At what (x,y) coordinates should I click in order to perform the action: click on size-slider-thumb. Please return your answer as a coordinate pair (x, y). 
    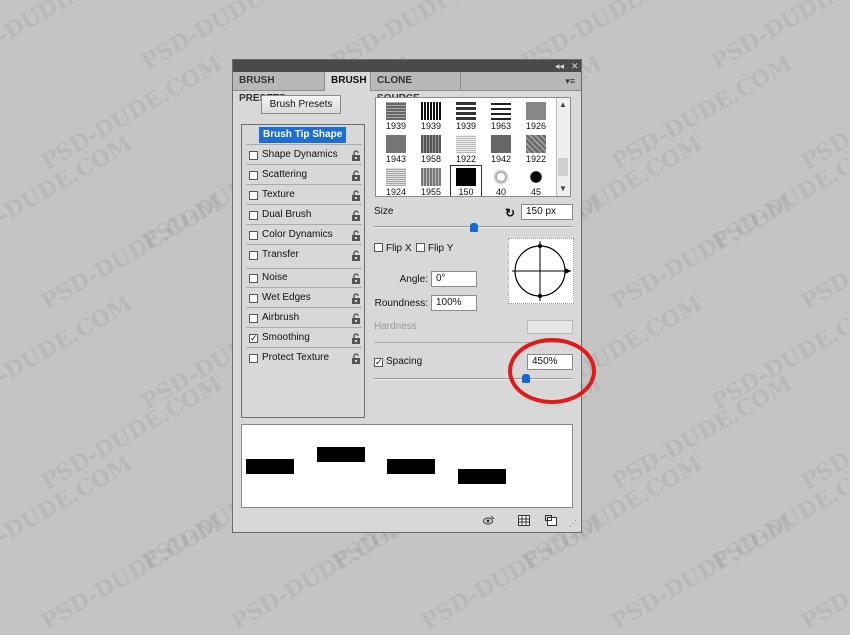
    Looking at the image, I should click on (473, 227).